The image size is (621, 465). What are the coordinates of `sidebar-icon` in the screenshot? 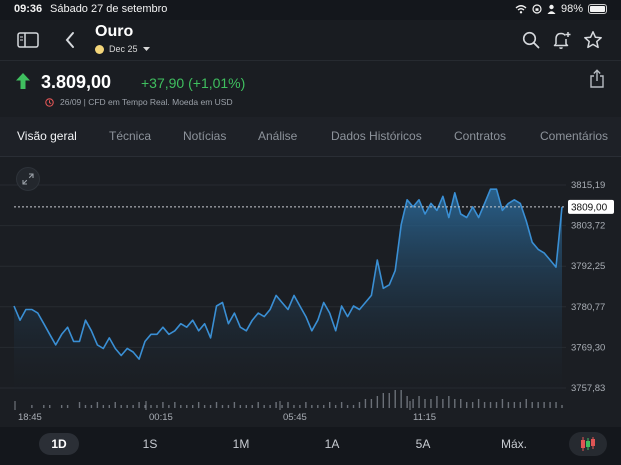 It's located at (28, 40).